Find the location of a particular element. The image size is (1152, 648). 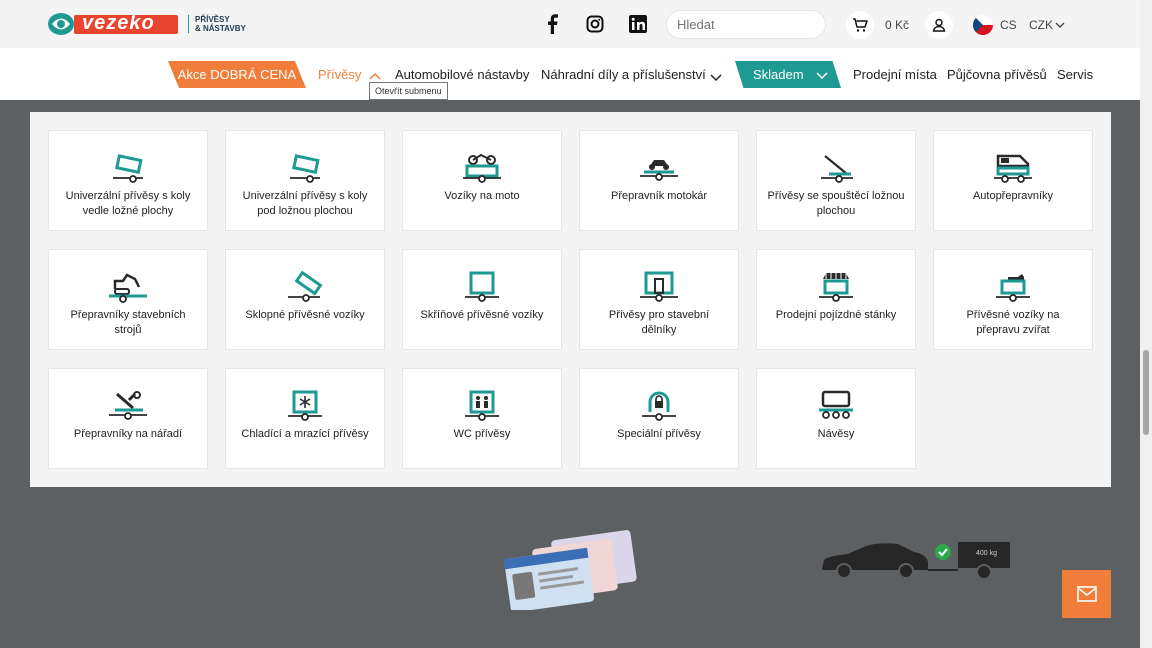

submenu-card: Přívěsy se spouštěcí ložnou plochou is located at coordinates (836, 180).